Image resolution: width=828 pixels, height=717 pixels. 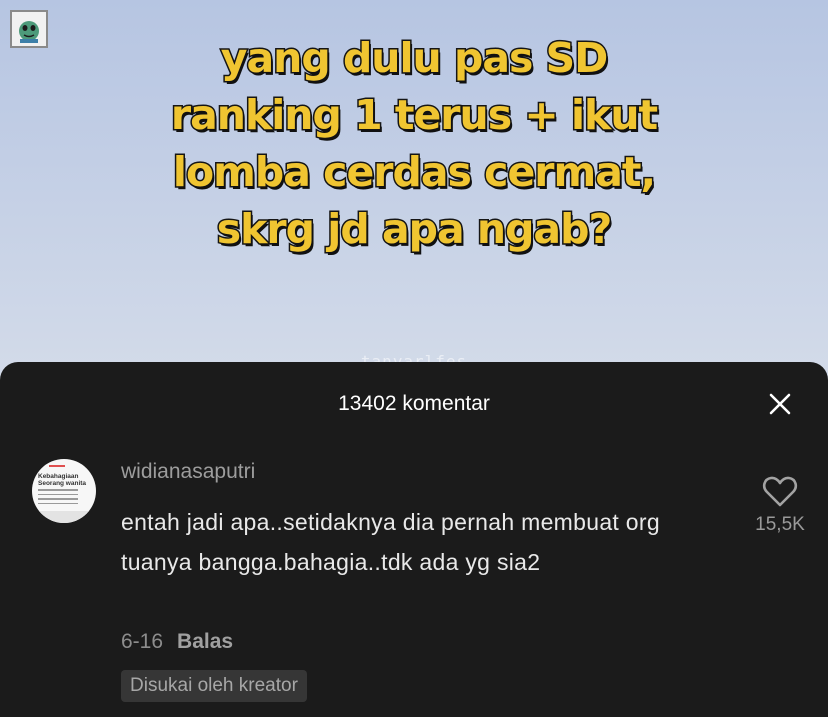 What do you see at coordinates (64, 491) in the screenshot?
I see `avatar: Kebahagiaan Seorang wanita` at bounding box center [64, 491].